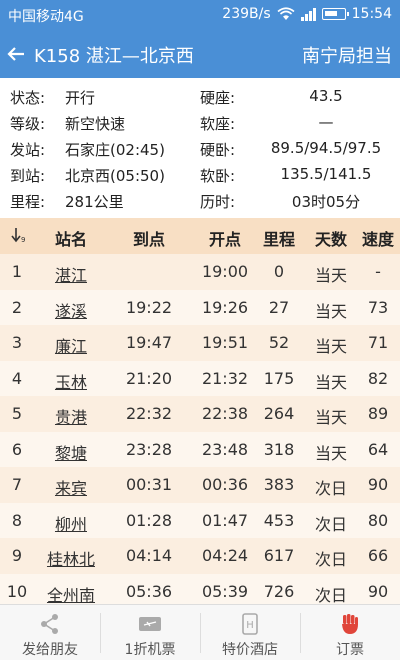 Image resolution: width=400 pixels, height=660 pixels. What do you see at coordinates (378, 520) in the screenshot?
I see `speed: 80` at bounding box center [378, 520].